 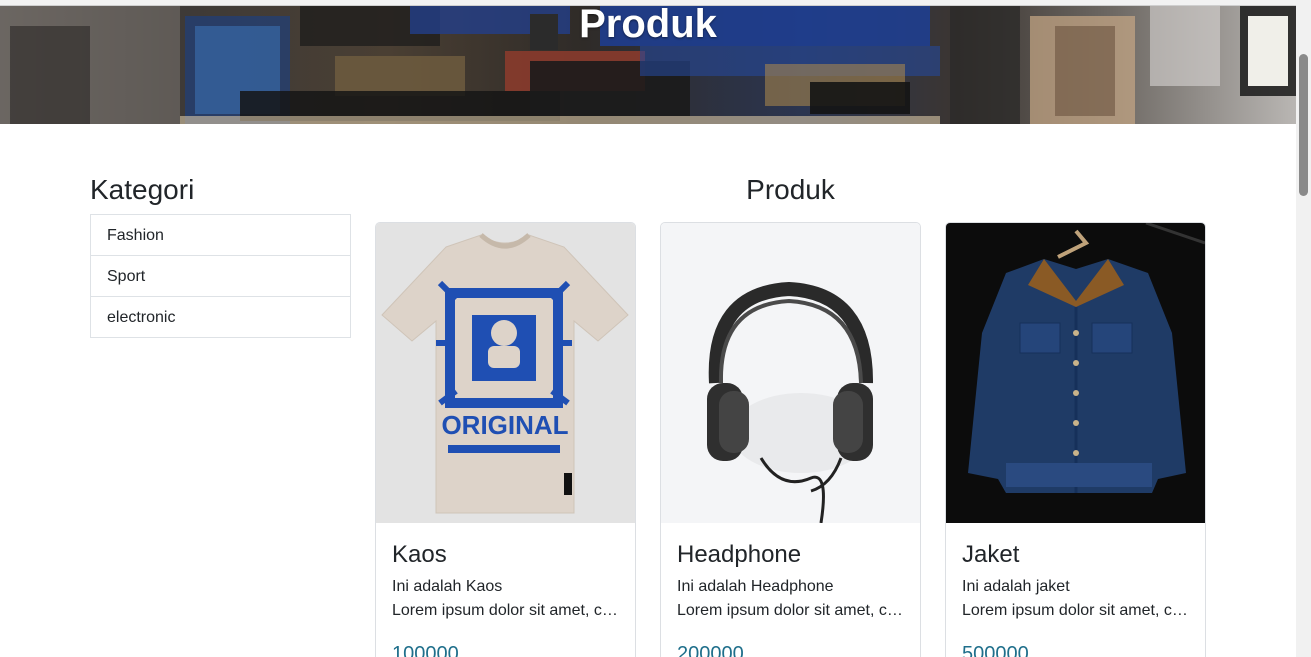 I want to click on tshirt-print-text: ORIGINAL, so click(x=504, y=425).